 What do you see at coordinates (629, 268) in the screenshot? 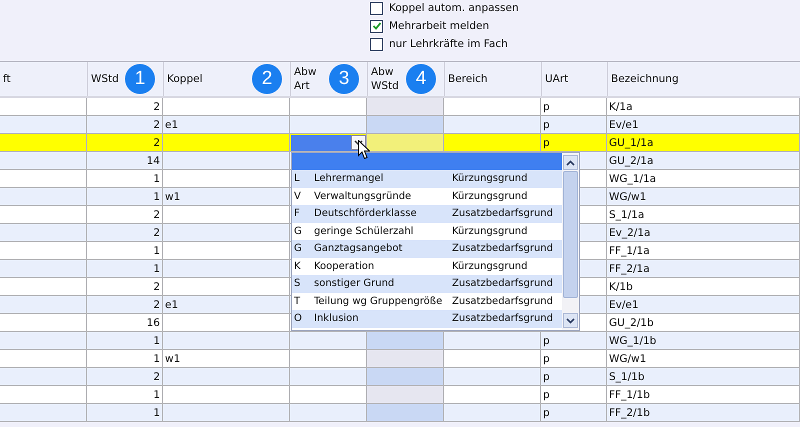
I see `table-cell: FF_2/1a` at bounding box center [629, 268].